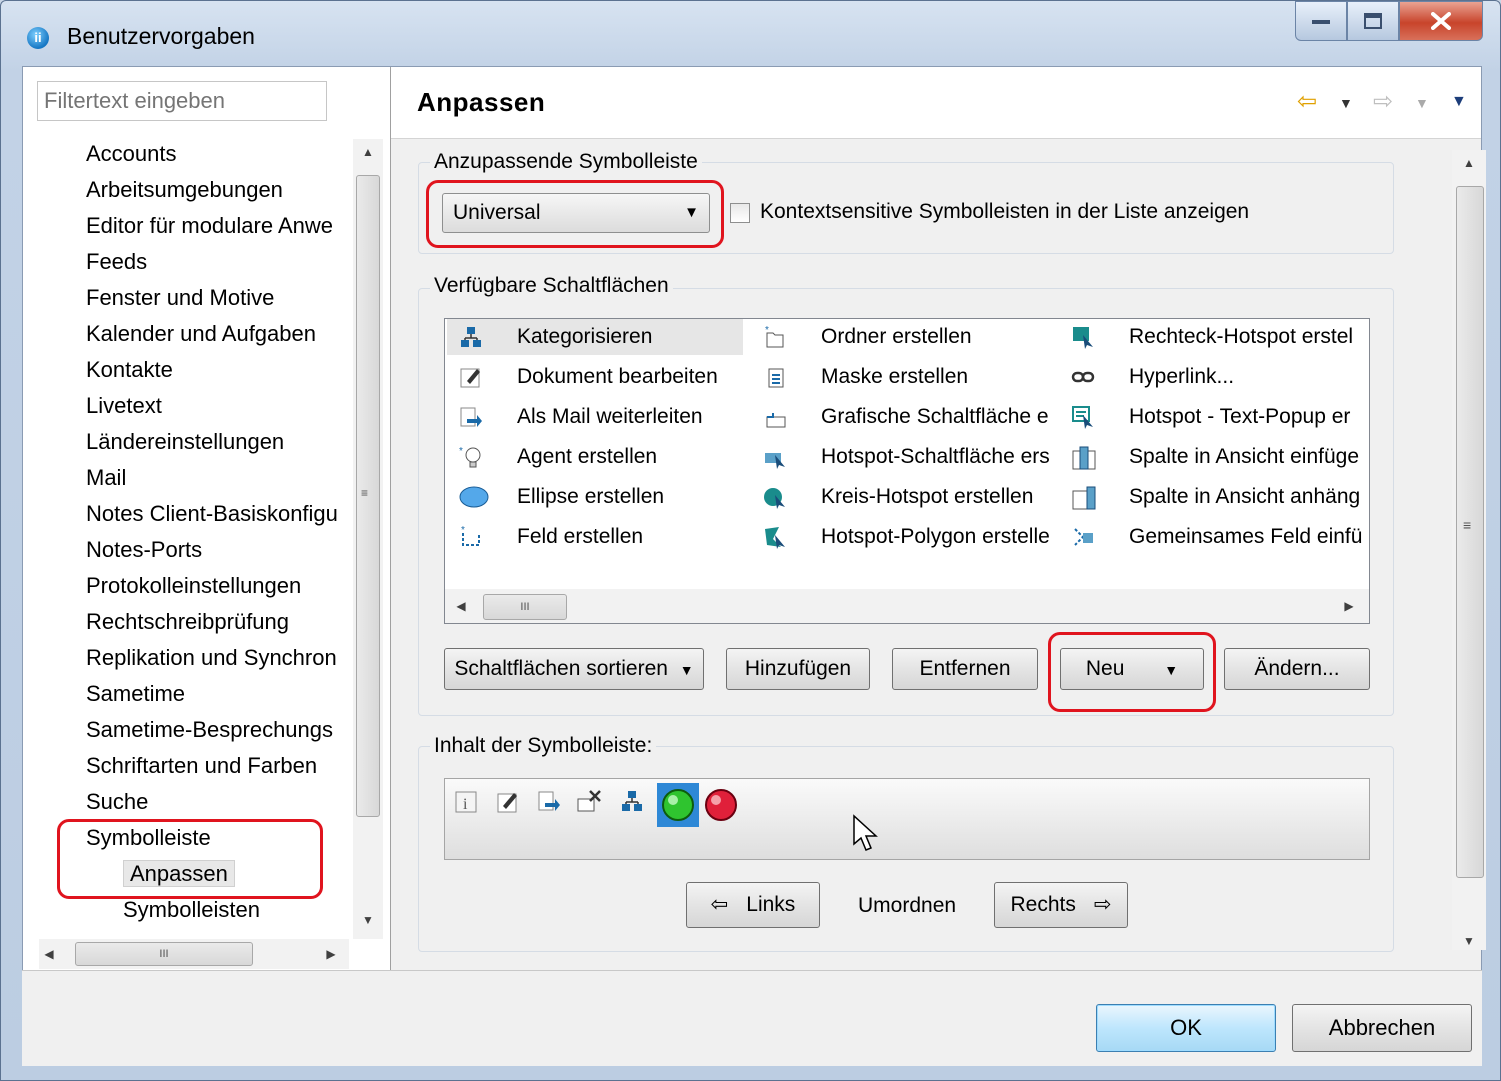 This screenshot has width=1501, height=1081. What do you see at coordinates (753, 905) in the screenshot?
I see `move-left-button: ⇦ Links` at bounding box center [753, 905].